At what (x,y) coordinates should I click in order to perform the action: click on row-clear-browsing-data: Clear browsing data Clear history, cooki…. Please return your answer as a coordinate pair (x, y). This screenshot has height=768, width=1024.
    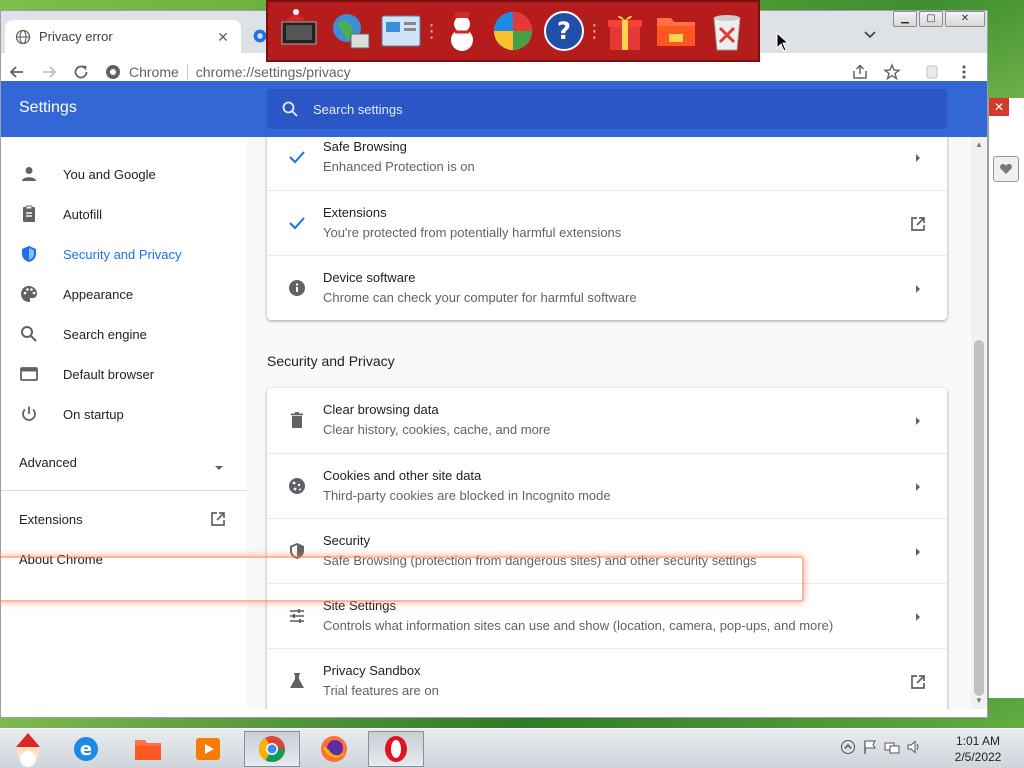
    Looking at the image, I should click on (607, 420).